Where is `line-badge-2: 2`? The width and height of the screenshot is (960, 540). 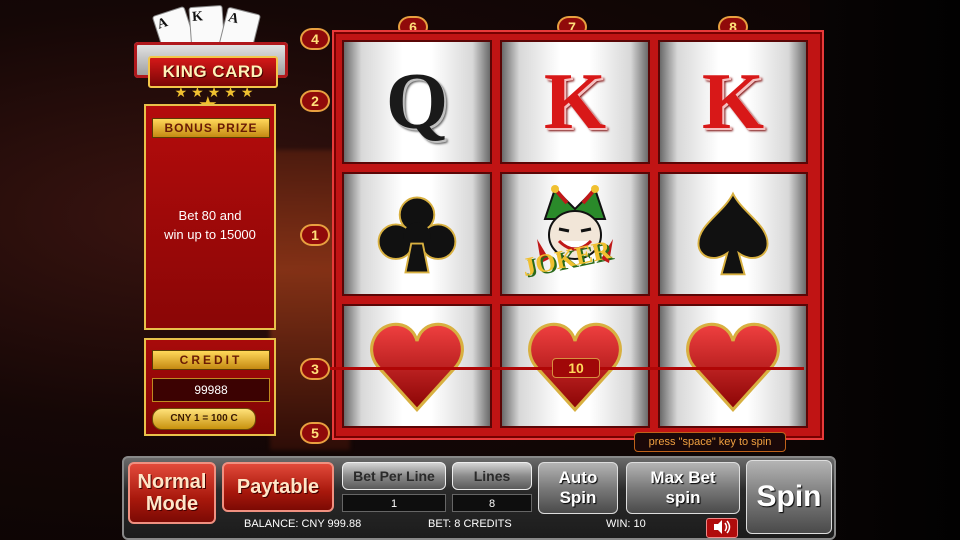
line-badge-2: 2 is located at coordinates (315, 101).